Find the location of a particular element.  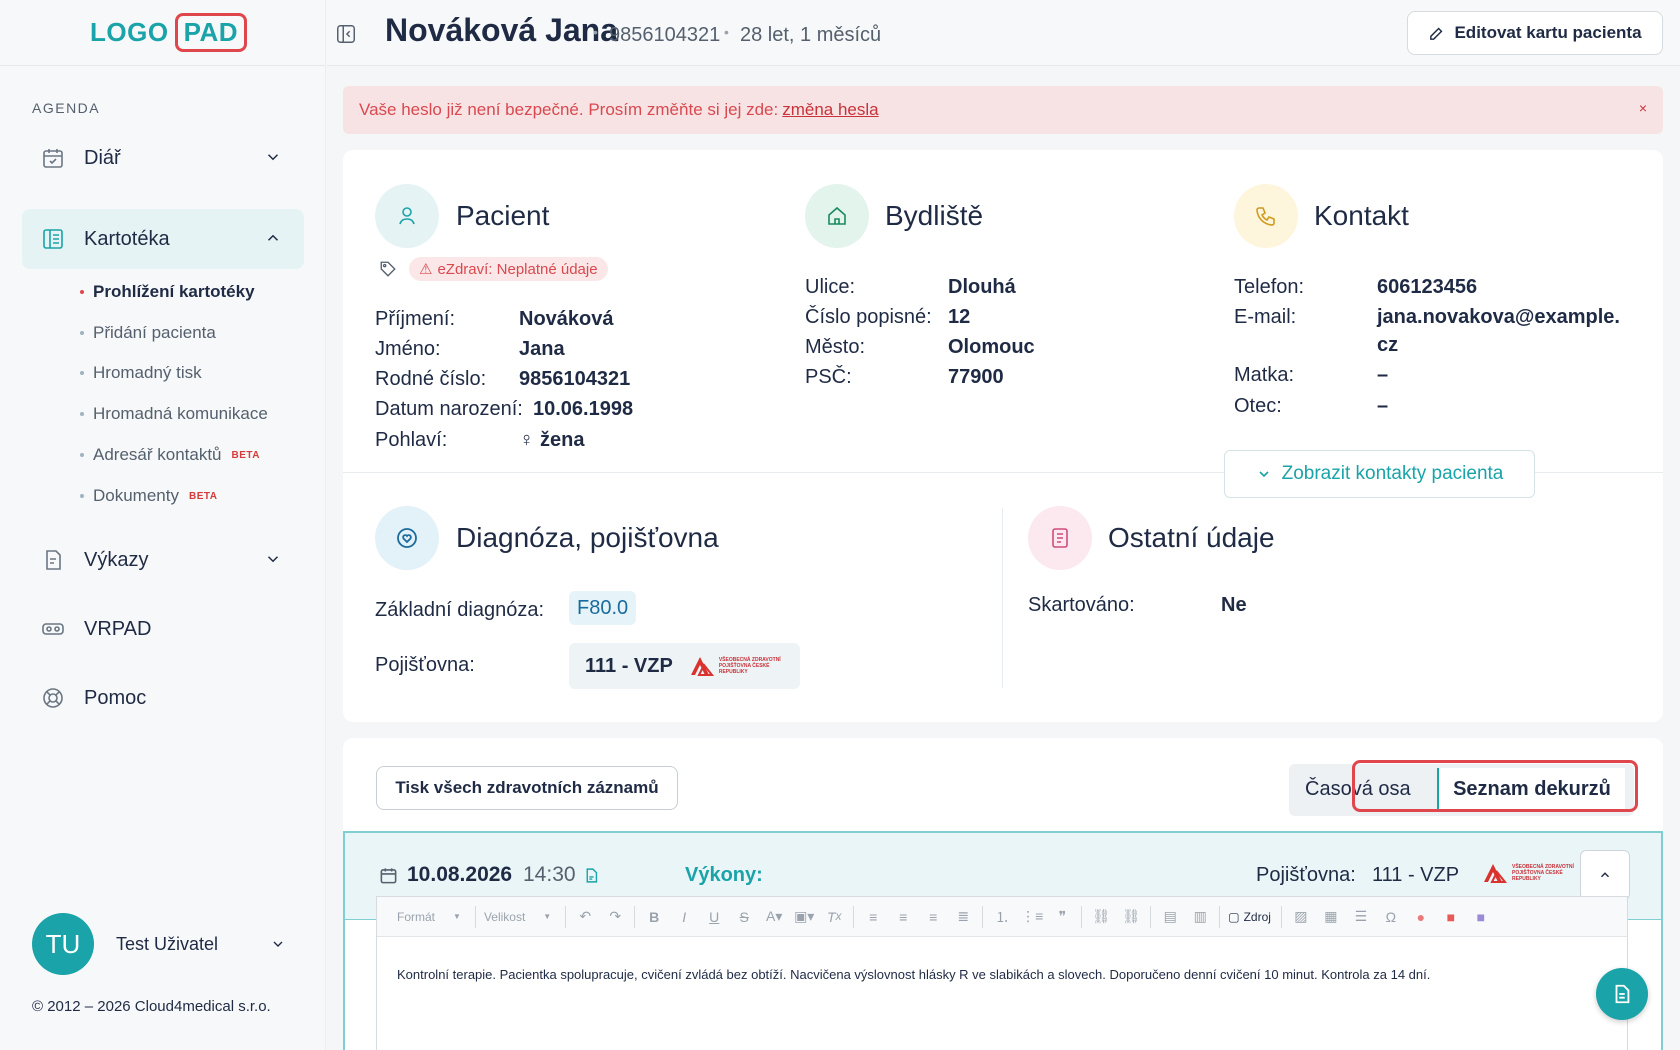

show-contacts-label: Zobrazit kontakty pacienta is located at coordinates (1392, 473).